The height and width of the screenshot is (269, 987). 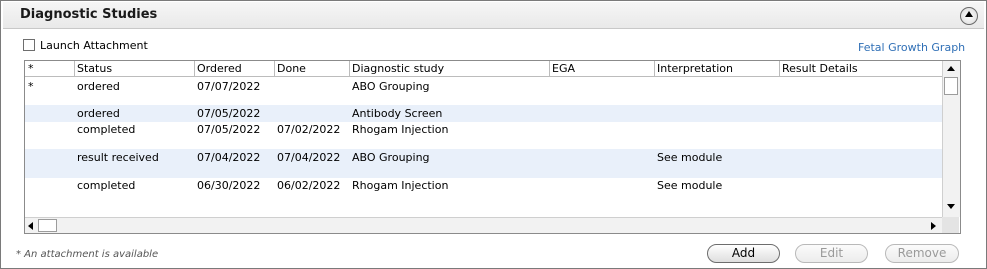 I want to click on scrollbar-corner, so click(x=950, y=225).